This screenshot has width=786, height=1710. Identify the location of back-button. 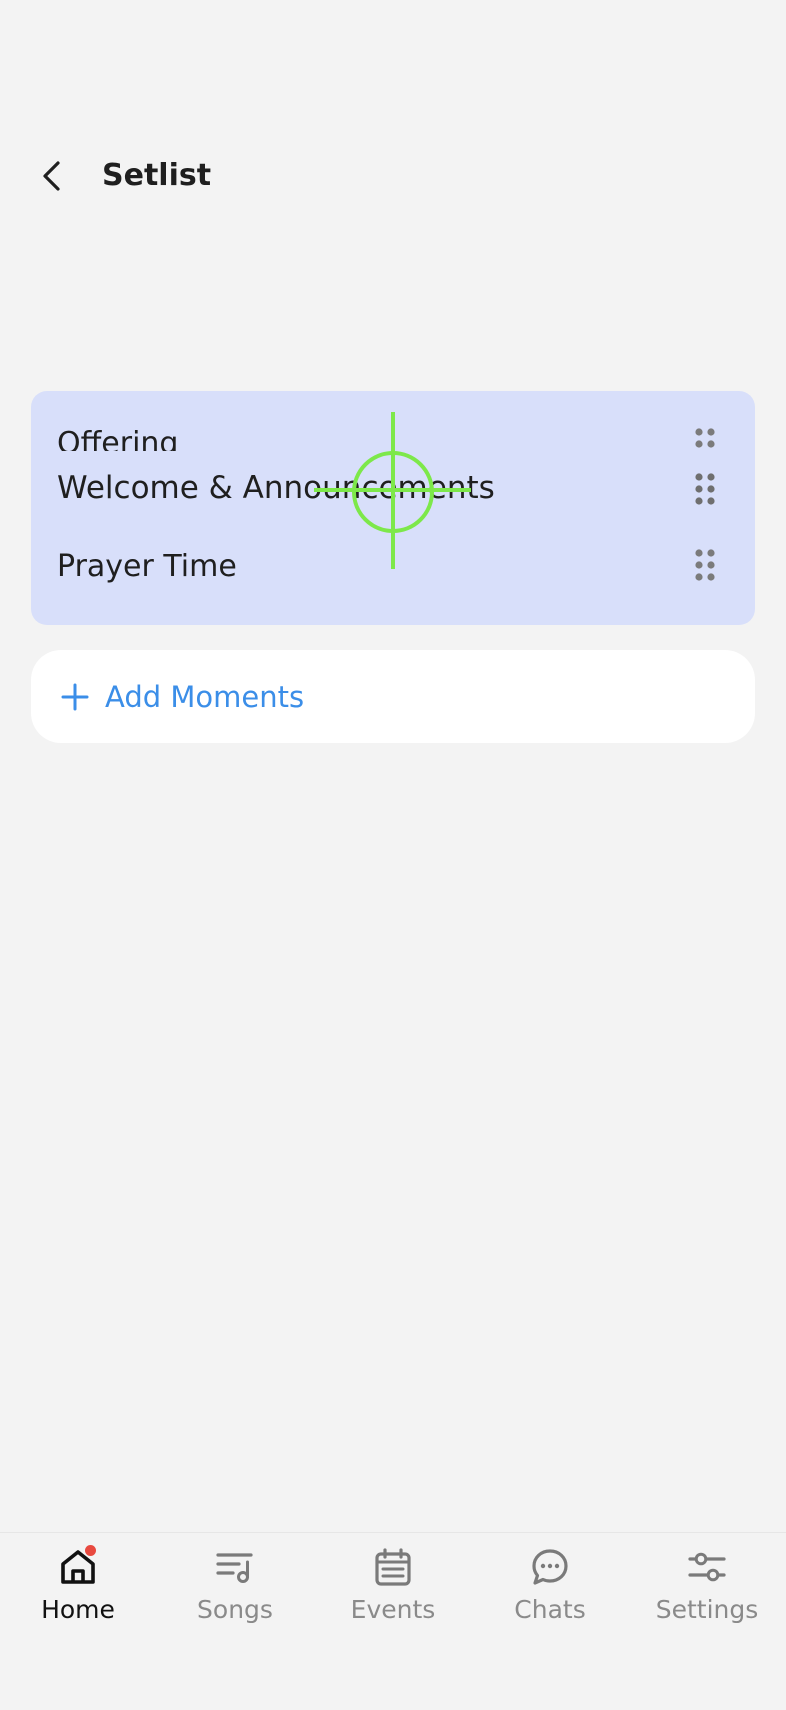
(52, 176).